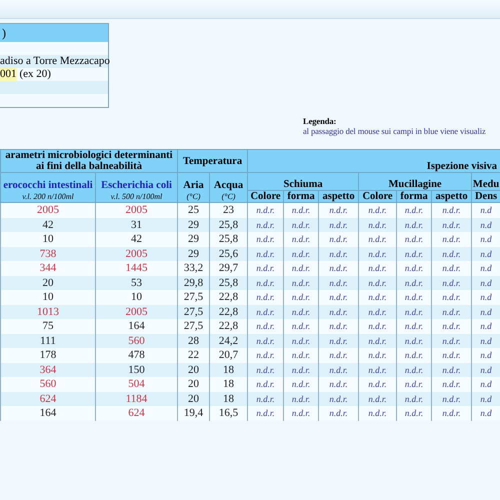 The height and width of the screenshot is (500, 500). Describe the element at coordinates (213, 161) in the screenshot. I see `header-cell: Temperatura` at that location.